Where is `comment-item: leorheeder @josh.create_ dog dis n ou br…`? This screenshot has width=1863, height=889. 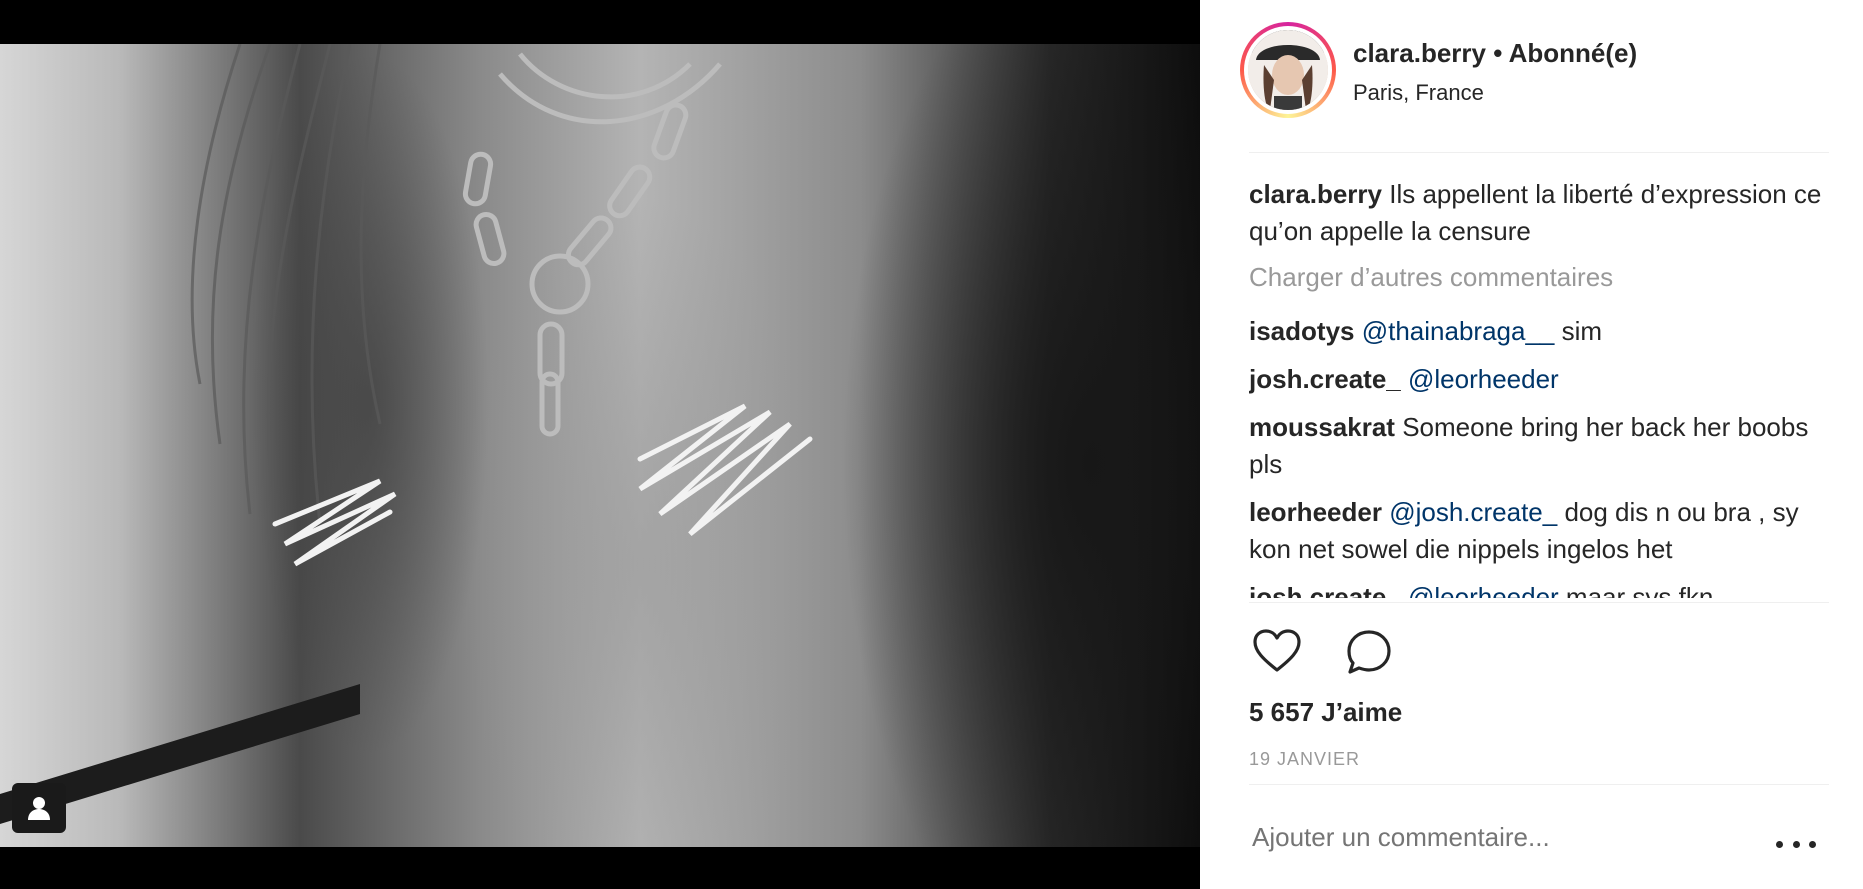
comment-item: leorheeder @josh.create_ dog dis n ou br… is located at coordinates (1539, 531).